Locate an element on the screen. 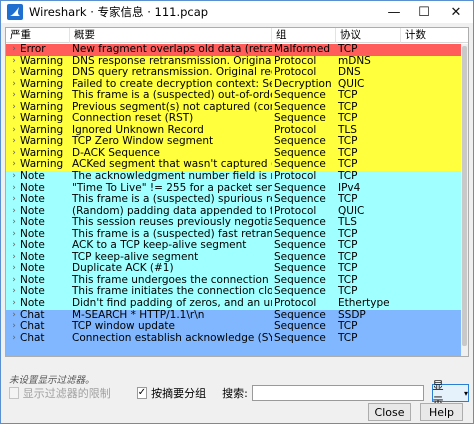 The width and height of the screenshot is (474, 424). scrollbar-thumb is located at coordinates (464, 196).